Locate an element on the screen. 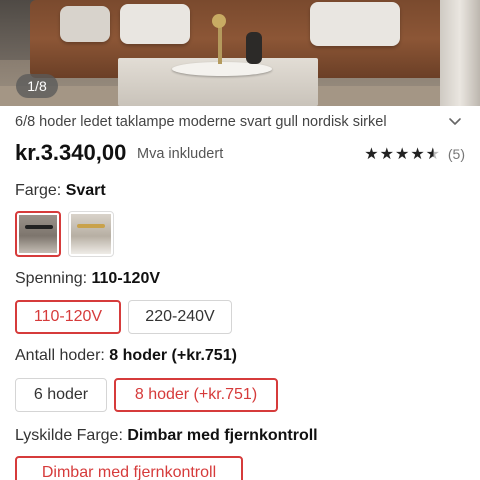  image-plate is located at coordinates (222, 69).